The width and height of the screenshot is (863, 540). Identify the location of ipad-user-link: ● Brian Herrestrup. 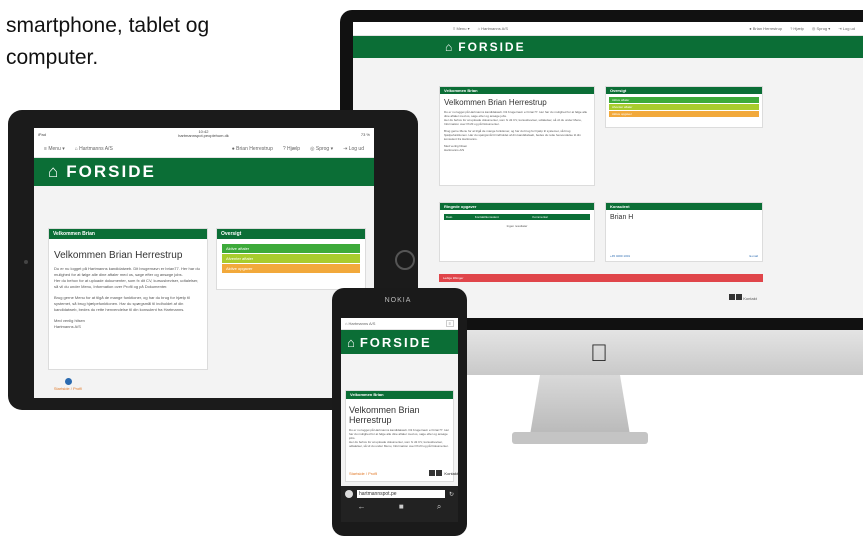
(252, 149).